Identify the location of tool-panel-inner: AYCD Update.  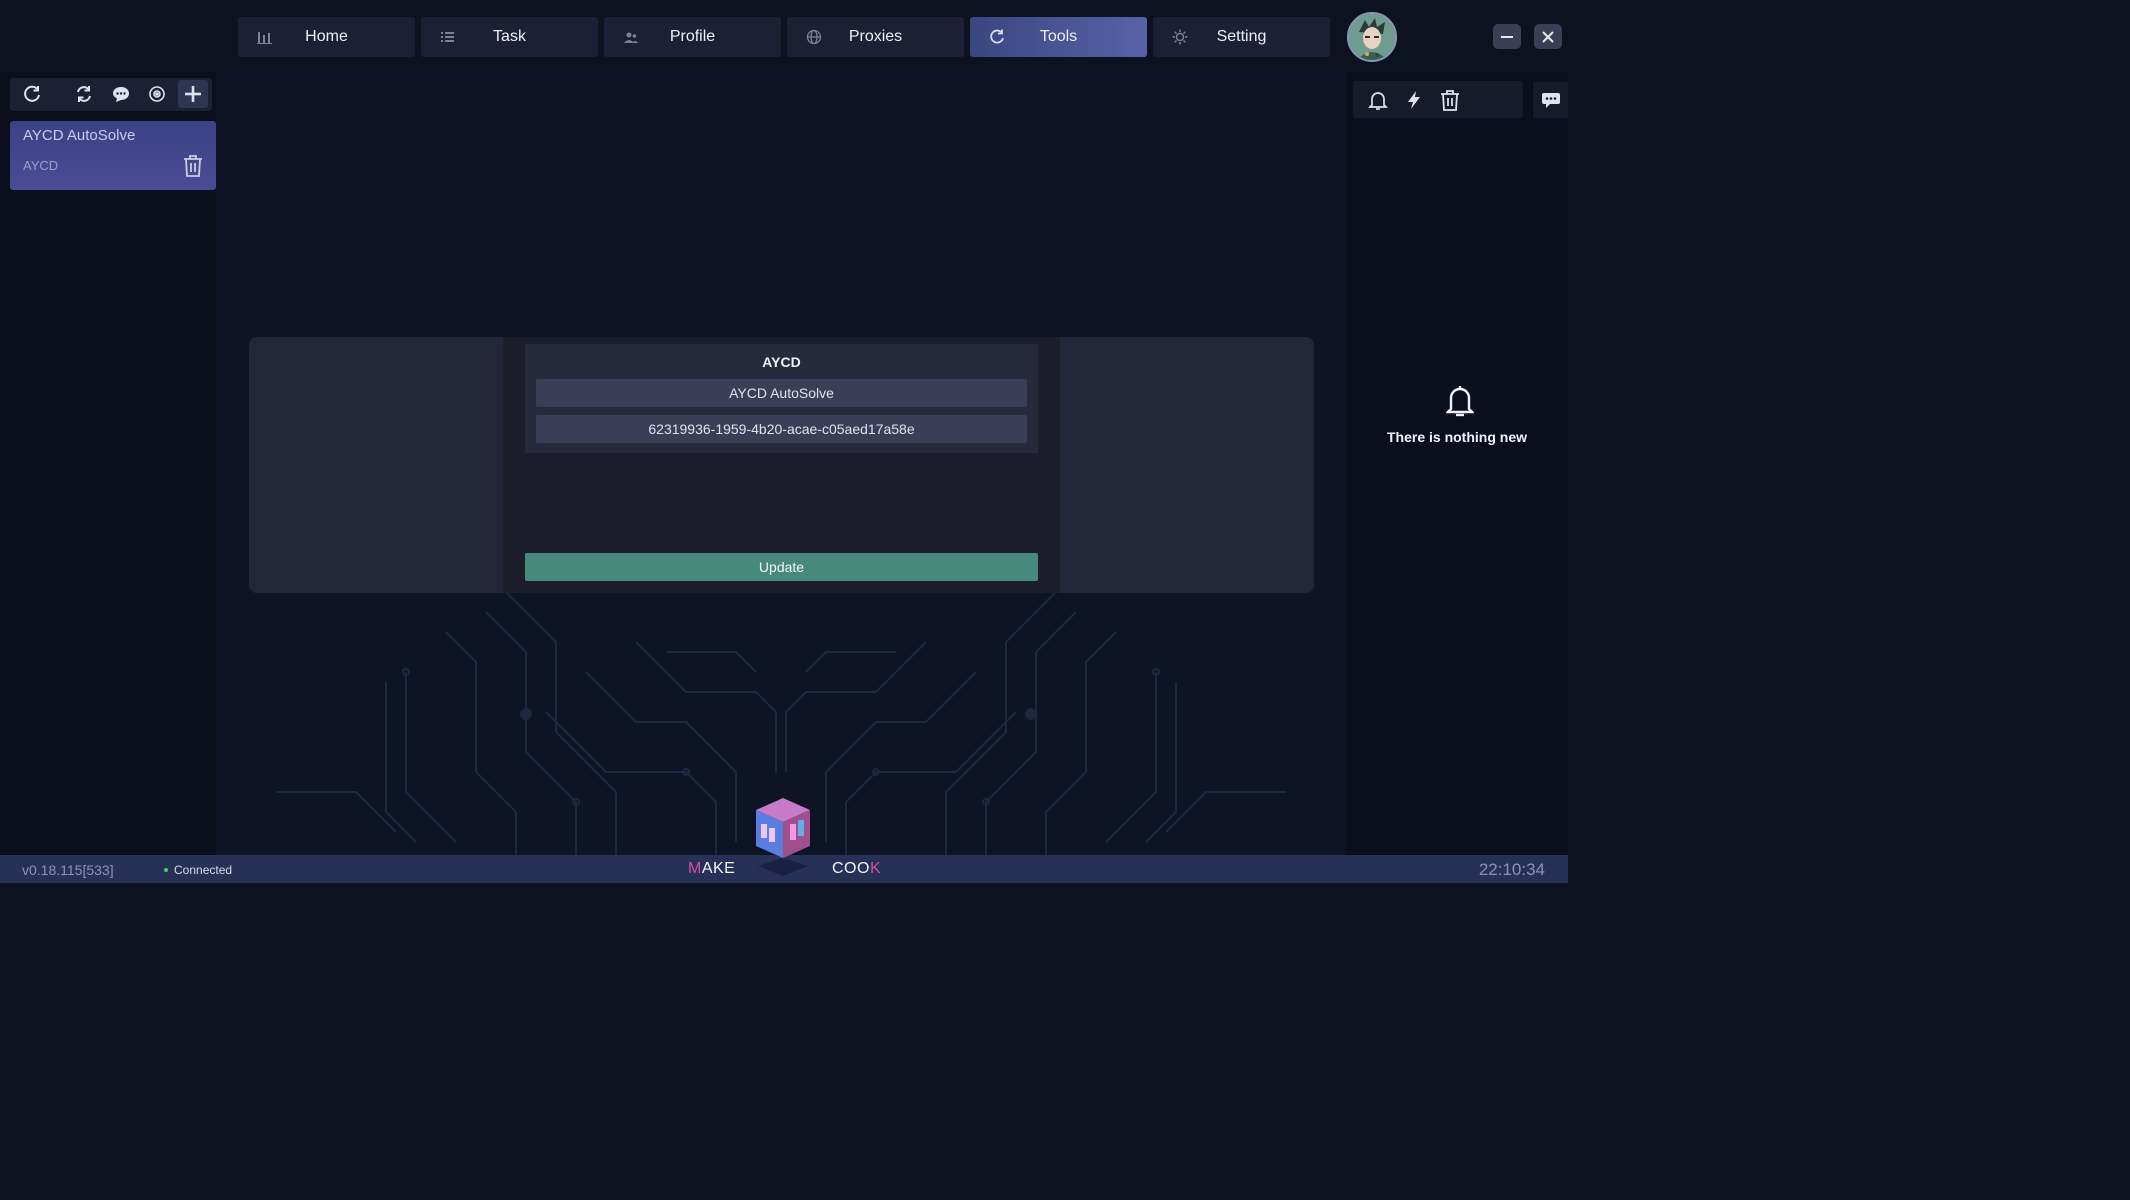
(781, 465).